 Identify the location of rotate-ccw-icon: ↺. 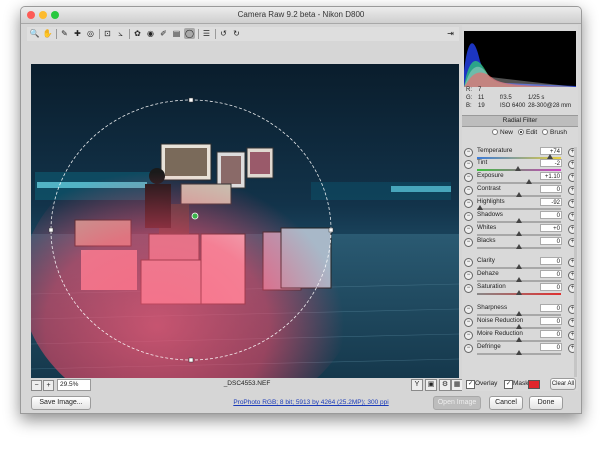
(223, 33).